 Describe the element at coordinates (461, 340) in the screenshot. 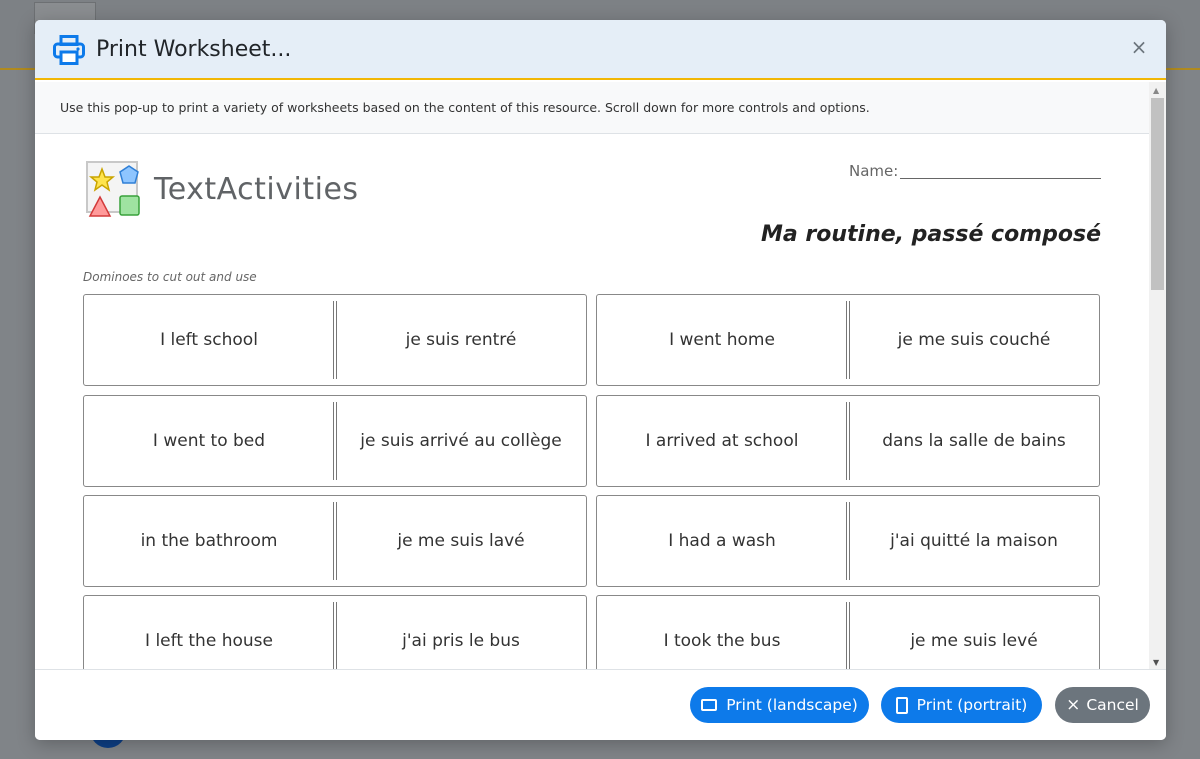

I see `domino-right-text: je suis rentré` at that location.